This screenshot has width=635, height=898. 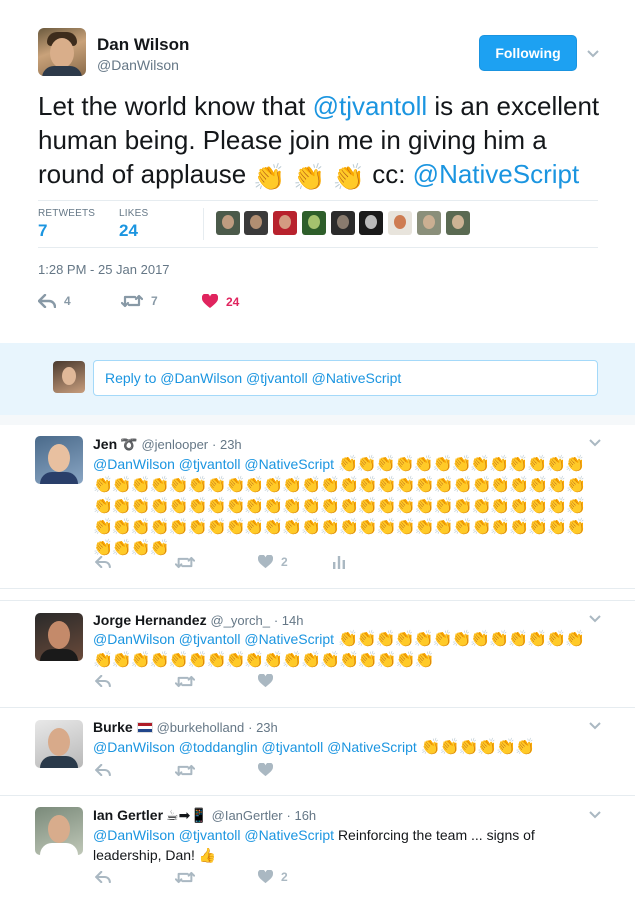 I want to click on clap-emojis: 👏👏👏👏👏👏, so click(x=478, y=747).